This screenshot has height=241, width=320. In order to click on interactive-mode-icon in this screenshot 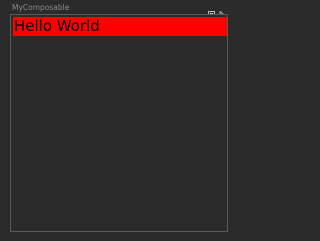, I will do `click(222, 12)`.